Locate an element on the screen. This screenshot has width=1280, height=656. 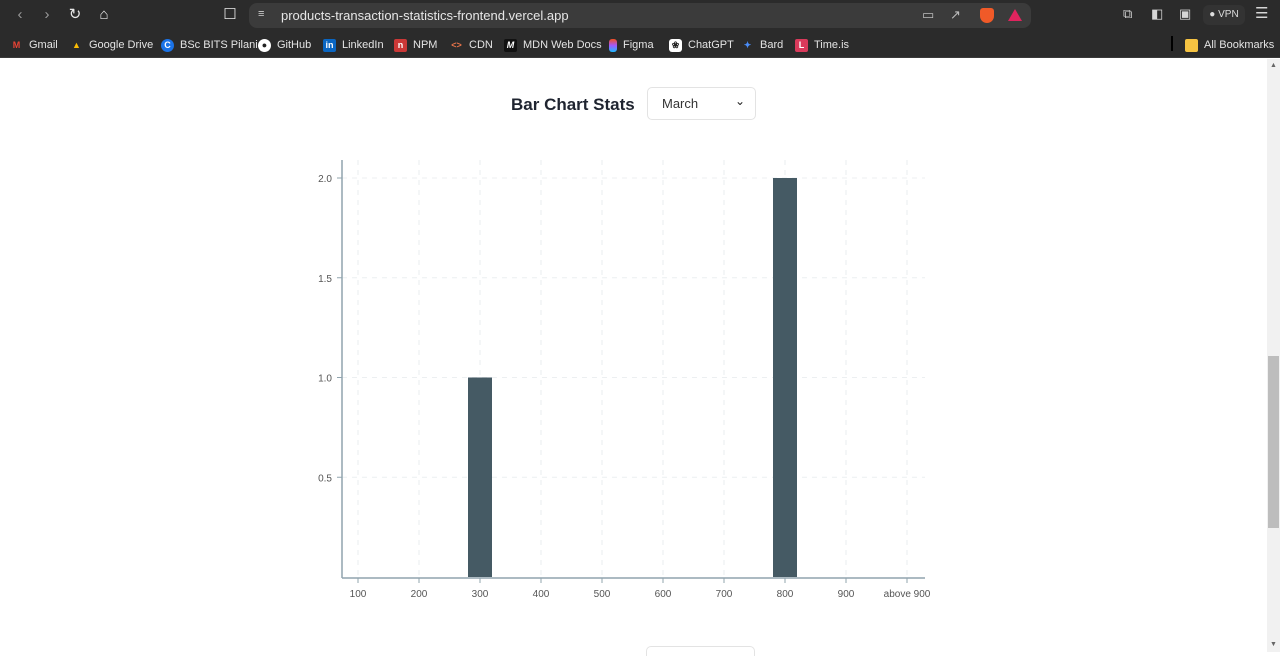
github-icon: ● is located at coordinates (264, 45).